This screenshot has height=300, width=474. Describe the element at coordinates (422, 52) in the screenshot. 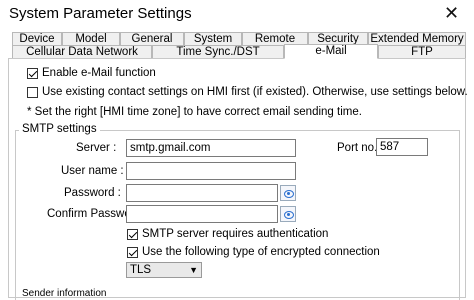

I see `tab-ftp: FTP` at that location.